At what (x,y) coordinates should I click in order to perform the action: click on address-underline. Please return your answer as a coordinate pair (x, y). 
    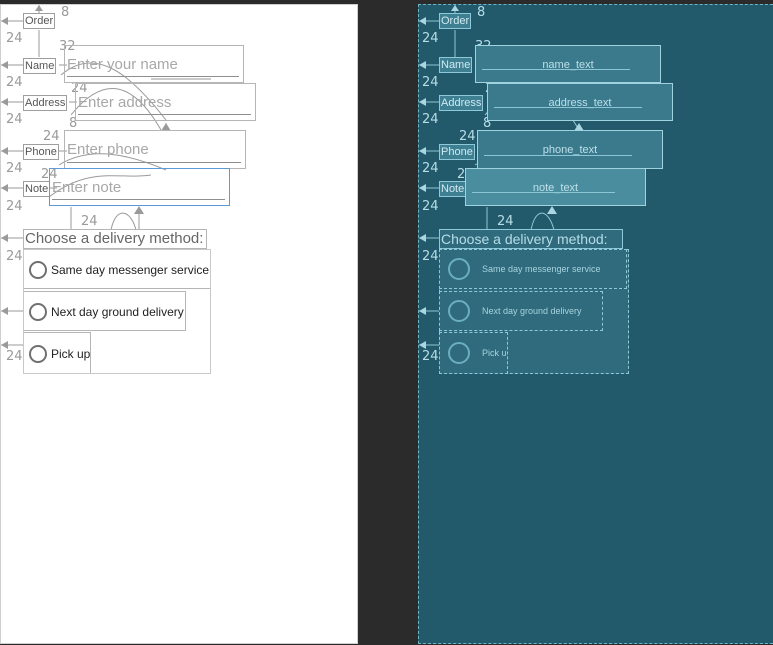
    Looking at the image, I should click on (164, 114).